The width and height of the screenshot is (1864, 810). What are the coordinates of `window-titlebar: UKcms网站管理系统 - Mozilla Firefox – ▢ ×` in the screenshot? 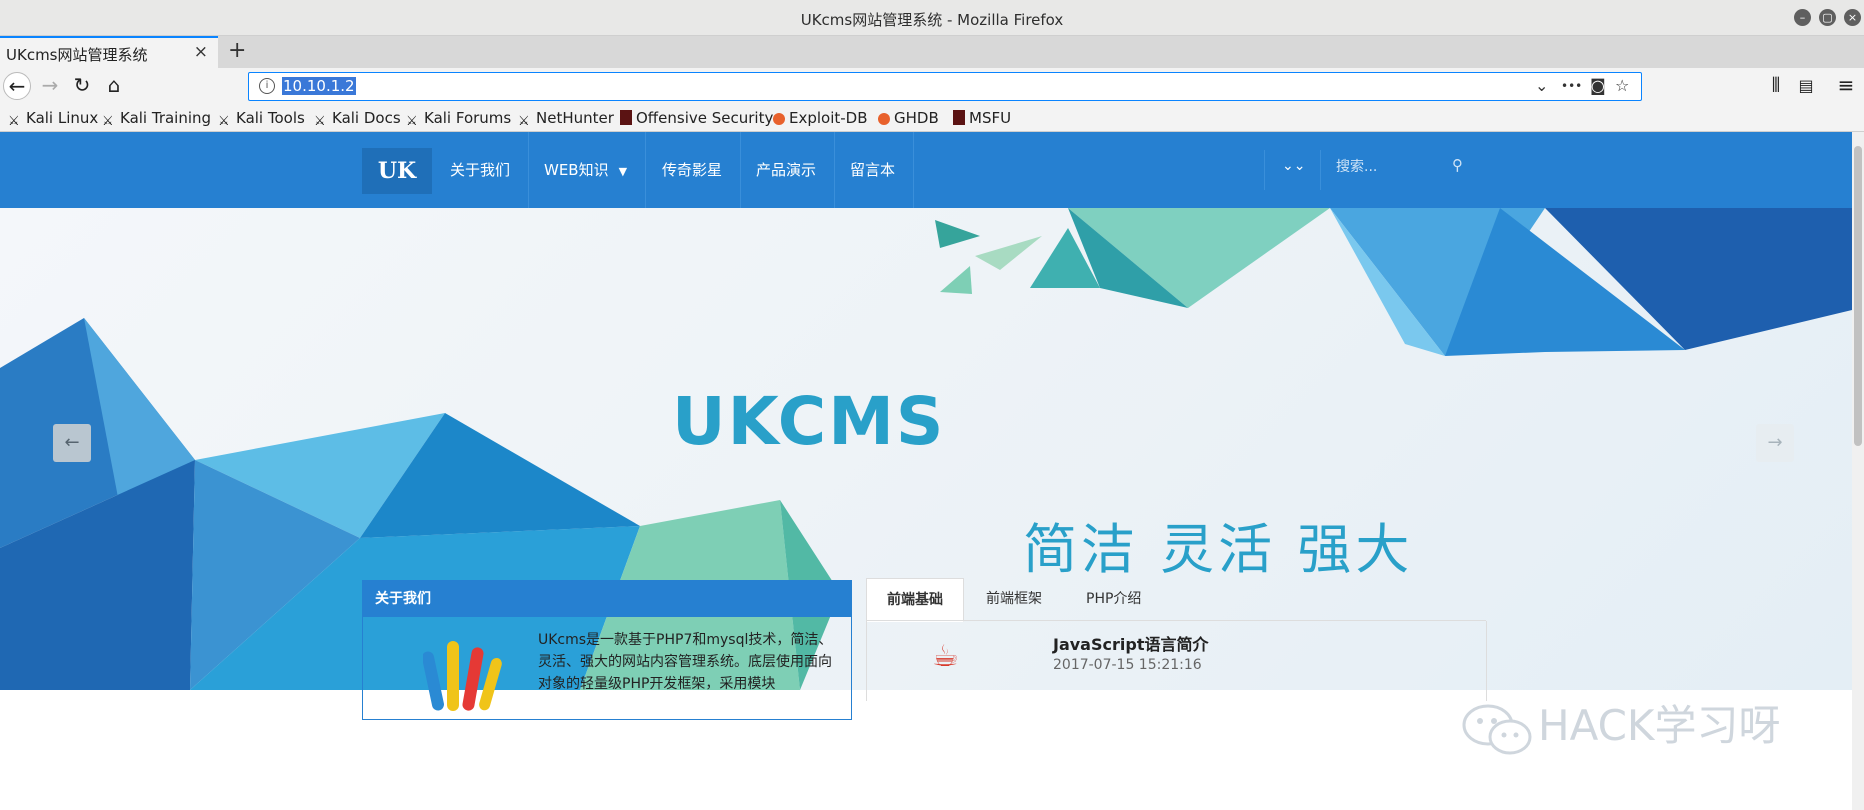 It's located at (932, 18).